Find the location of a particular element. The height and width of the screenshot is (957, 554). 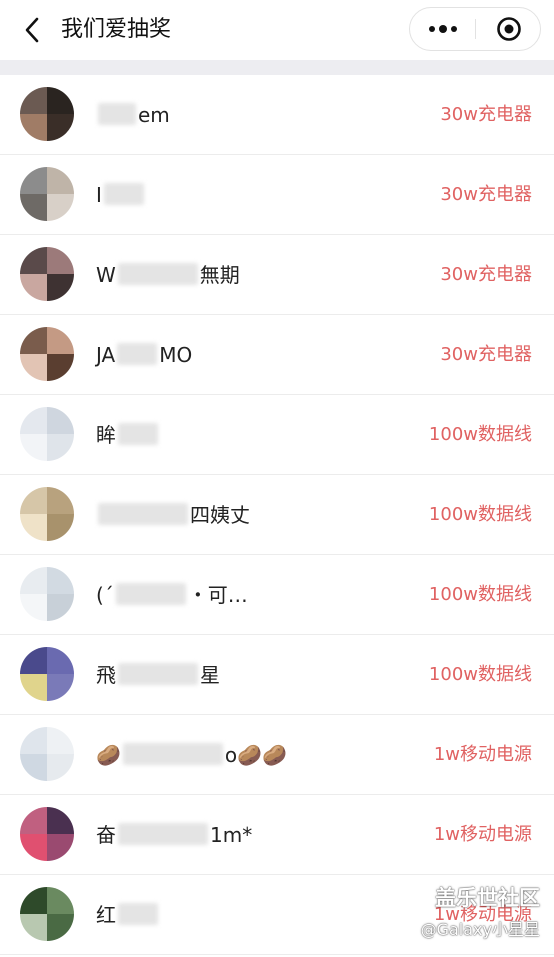

more-dots-icon is located at coordinates (442, 29).